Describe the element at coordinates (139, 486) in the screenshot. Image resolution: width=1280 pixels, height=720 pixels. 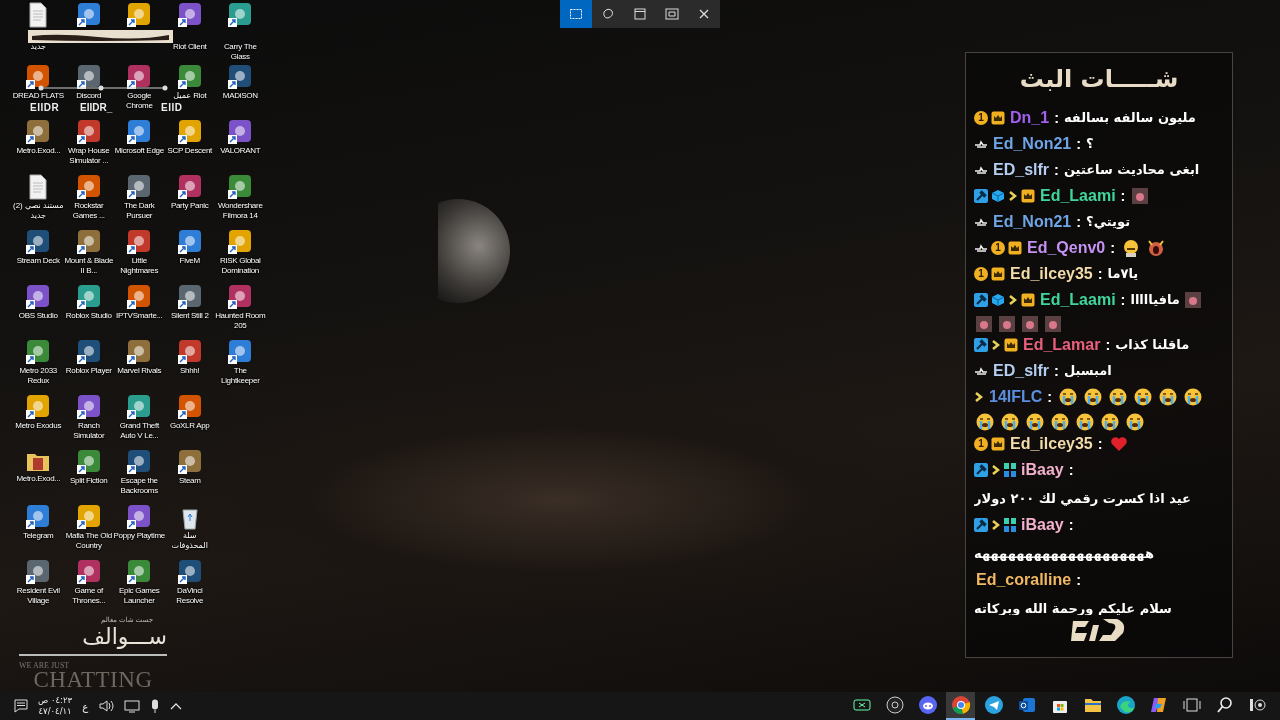
I see `shortcut-label: Escape the Backrooms` at that location.